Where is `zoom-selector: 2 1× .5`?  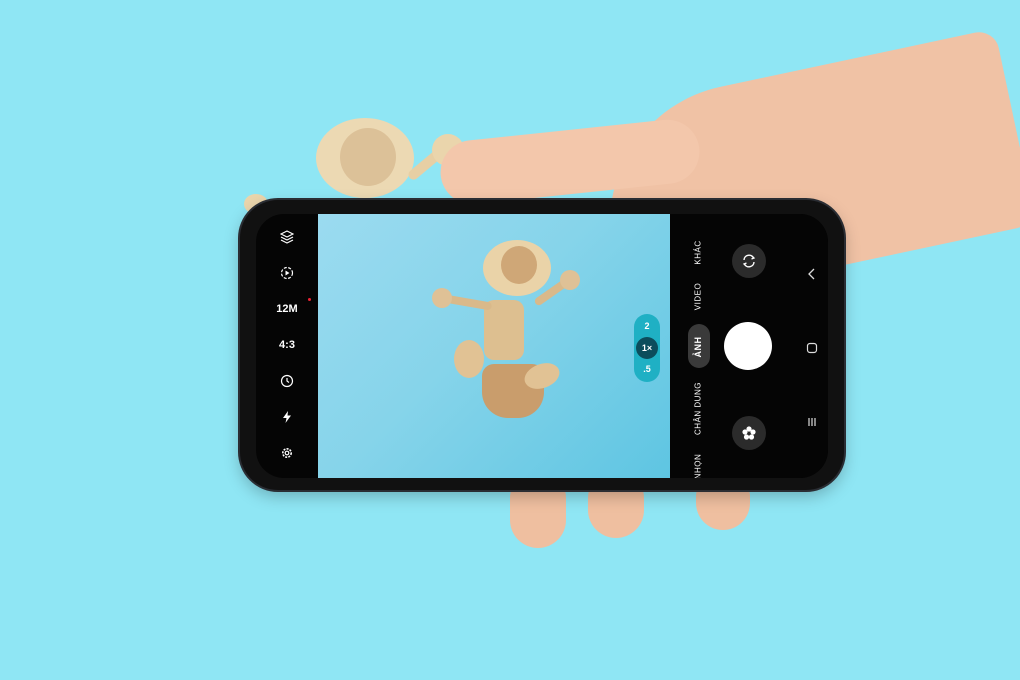 zoom-selector: 2 1× .5 is located at coordinates (647, 348).